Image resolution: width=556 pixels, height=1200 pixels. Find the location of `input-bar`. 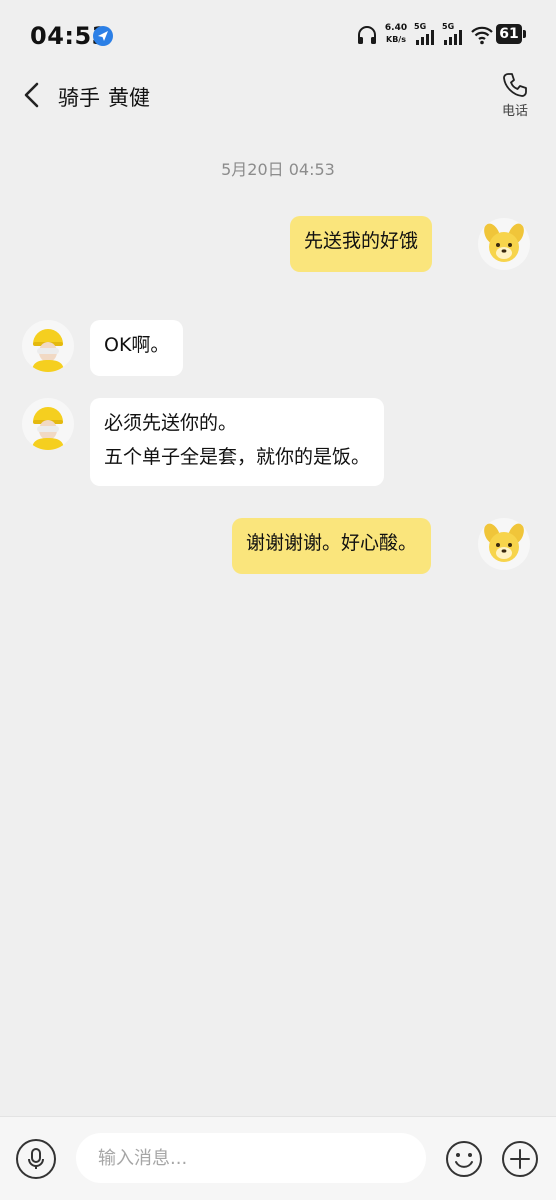

input-bar is located at coordinates (278, 1158).